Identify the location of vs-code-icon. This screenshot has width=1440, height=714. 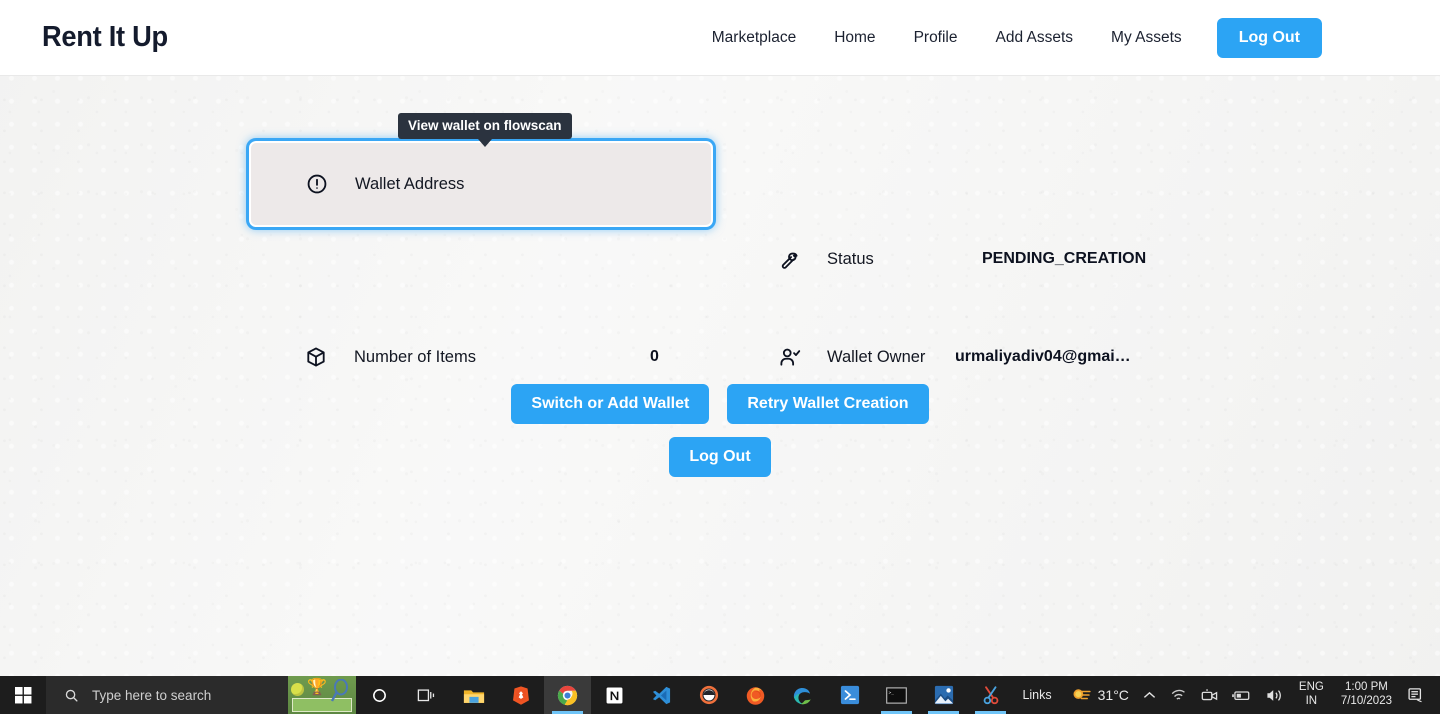
(661, 695).